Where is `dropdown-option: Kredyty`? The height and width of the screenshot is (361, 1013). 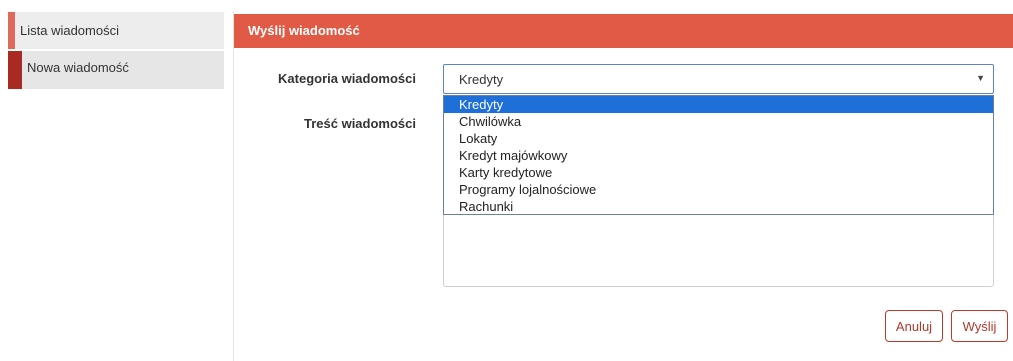 dropdown-option: Kredyty is located at coordinates (718, 104).